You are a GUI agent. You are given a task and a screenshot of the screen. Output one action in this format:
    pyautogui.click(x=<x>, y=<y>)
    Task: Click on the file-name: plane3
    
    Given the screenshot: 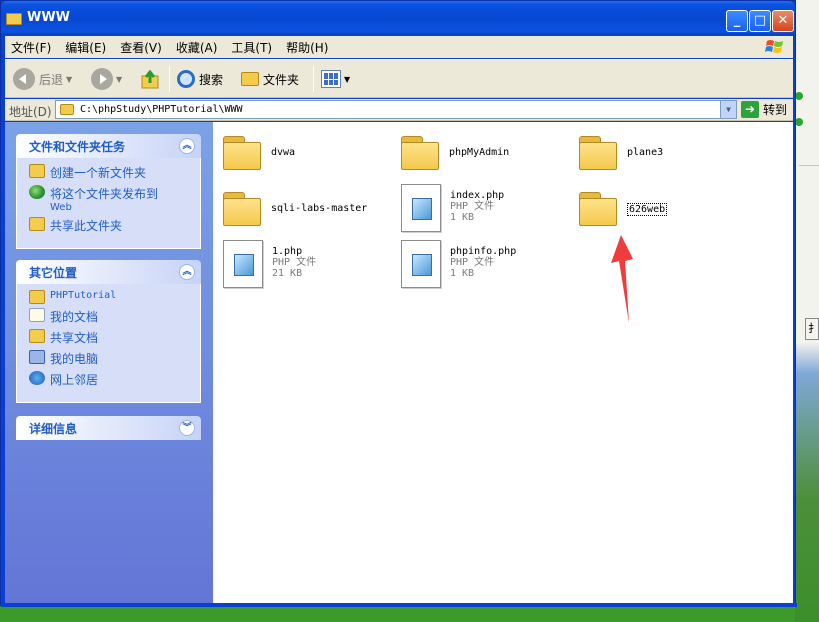 What is the action you would take?
    pyautogui.click(x=645, y=152)
    